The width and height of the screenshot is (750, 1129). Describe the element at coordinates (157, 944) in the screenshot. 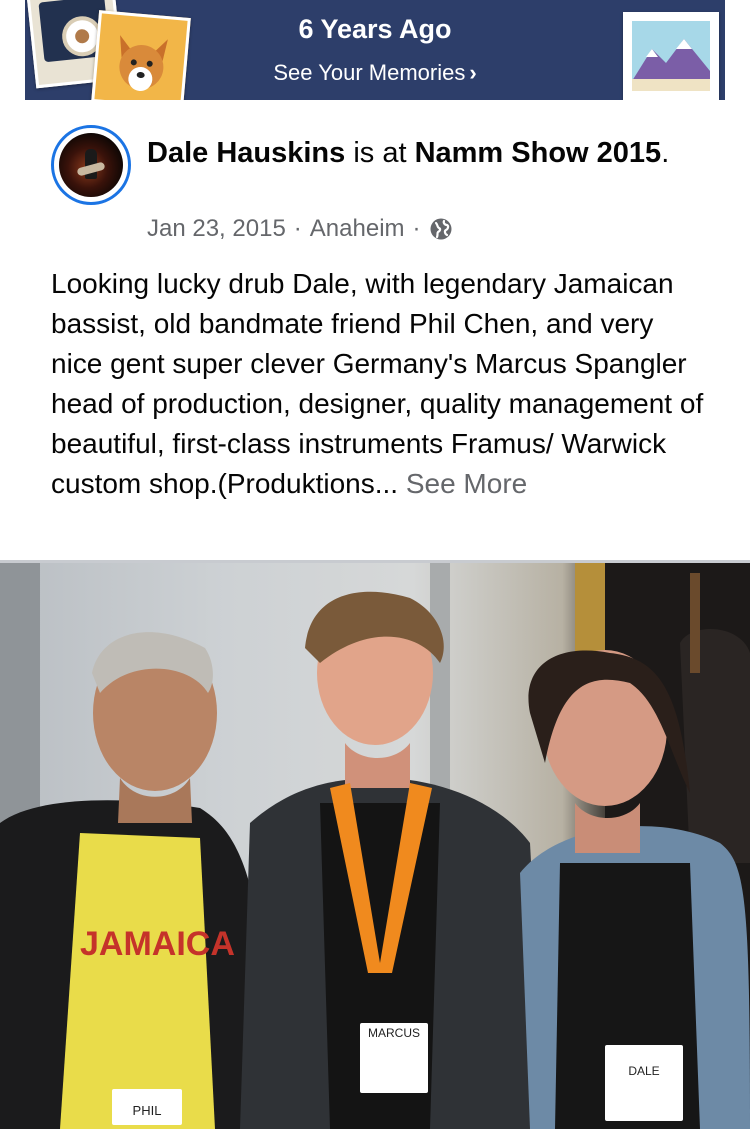

I see `shirt-text: JAMAICA` at that location.